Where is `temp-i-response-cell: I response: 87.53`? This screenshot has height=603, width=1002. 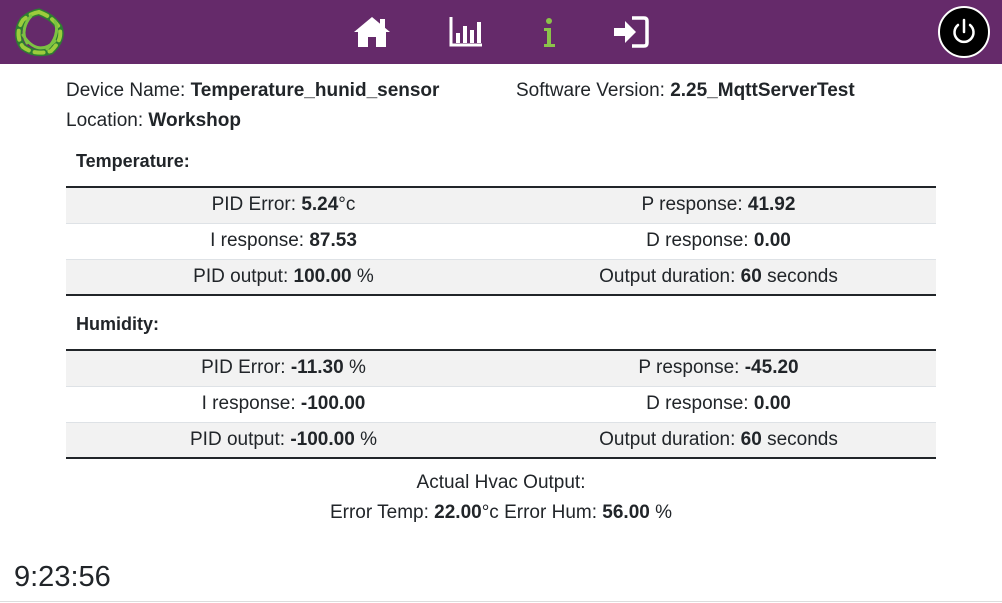 temp-i-response-cell: I response: 87.53 is located at coordinates (283, 240).